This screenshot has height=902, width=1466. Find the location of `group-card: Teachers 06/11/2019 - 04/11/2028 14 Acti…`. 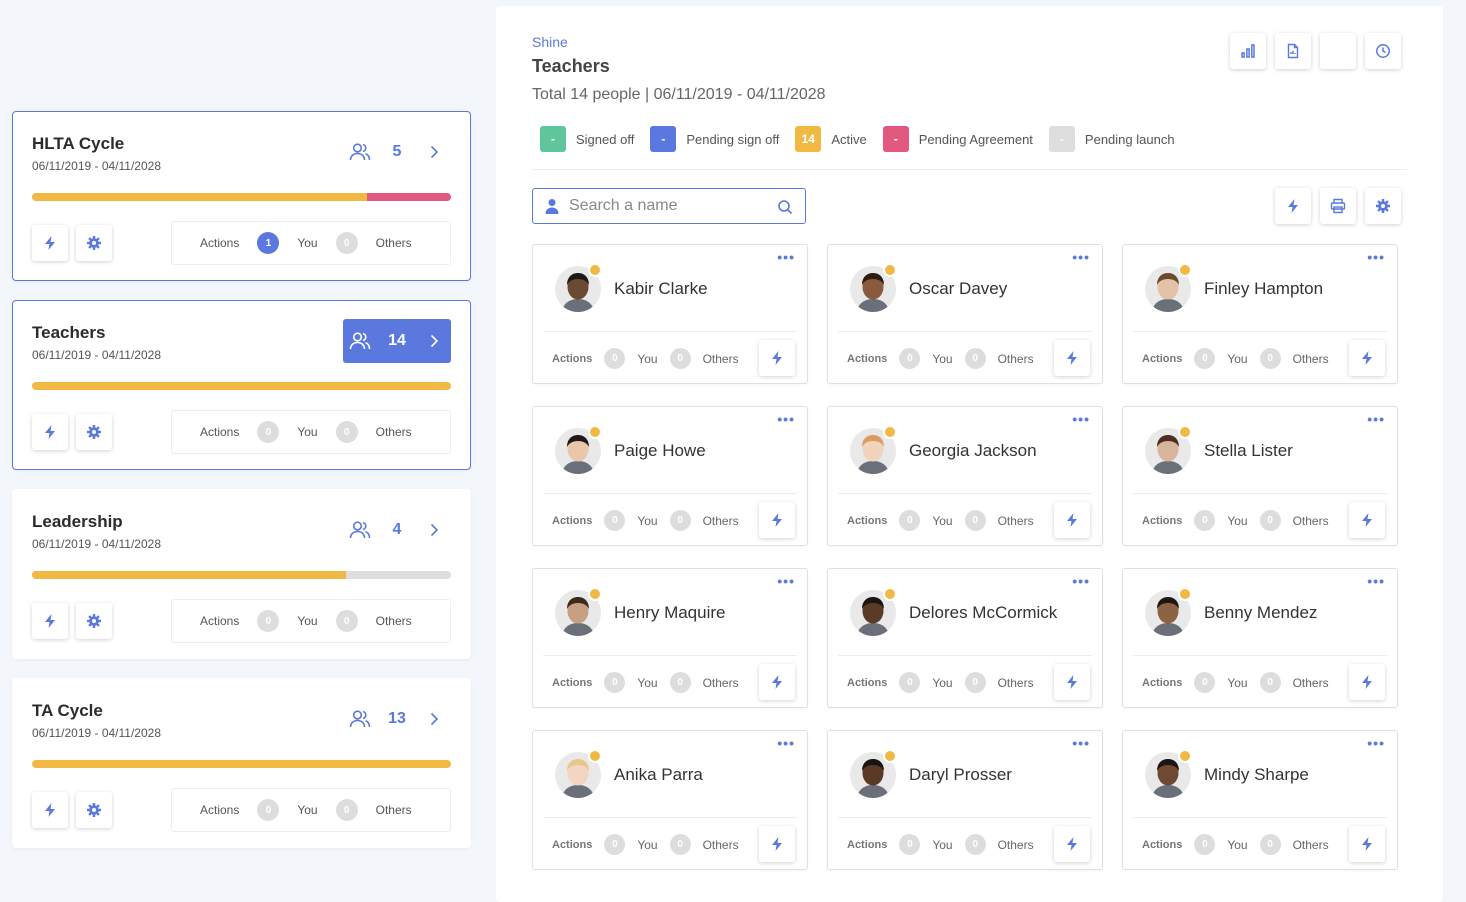

group-card: Teachers 06/11/2019 - 04/11/2028 14 Acti… is located at coordinates (241, 385).